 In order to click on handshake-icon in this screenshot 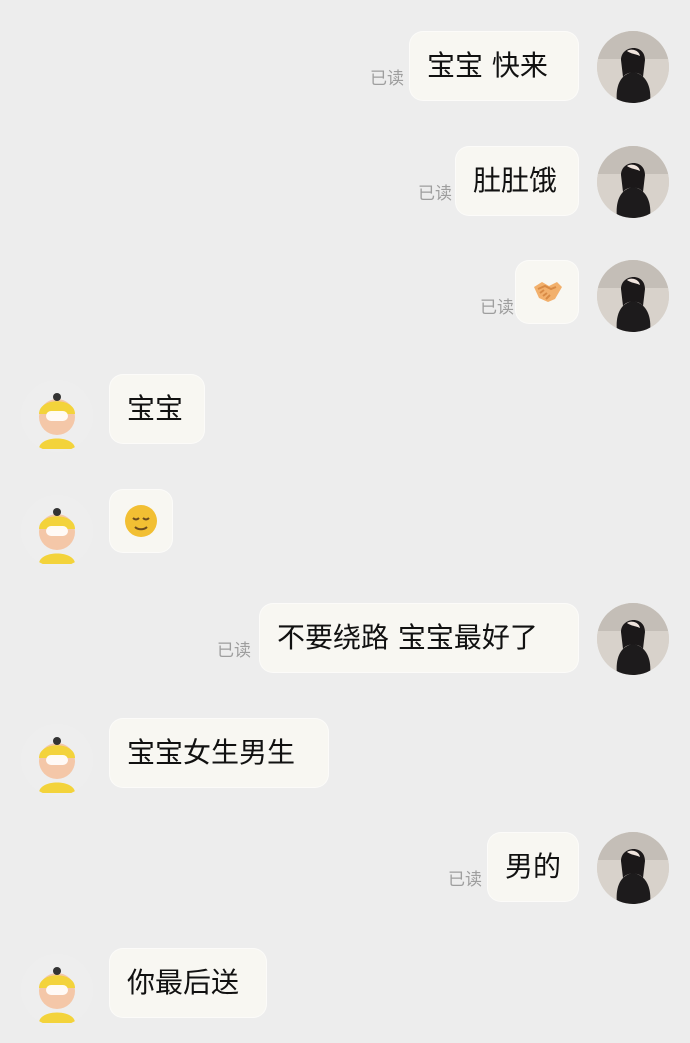, I will do `click(548, 292)`.